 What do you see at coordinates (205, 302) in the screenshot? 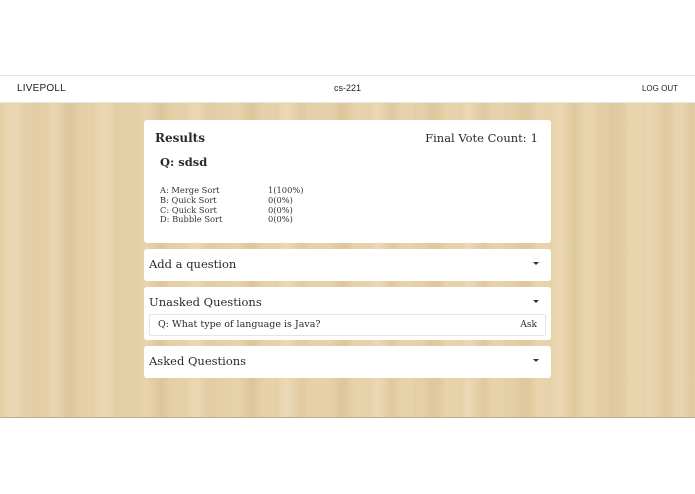
I see `unasked-questions-title: Unasked Questions` at bounding box center [205, 302].